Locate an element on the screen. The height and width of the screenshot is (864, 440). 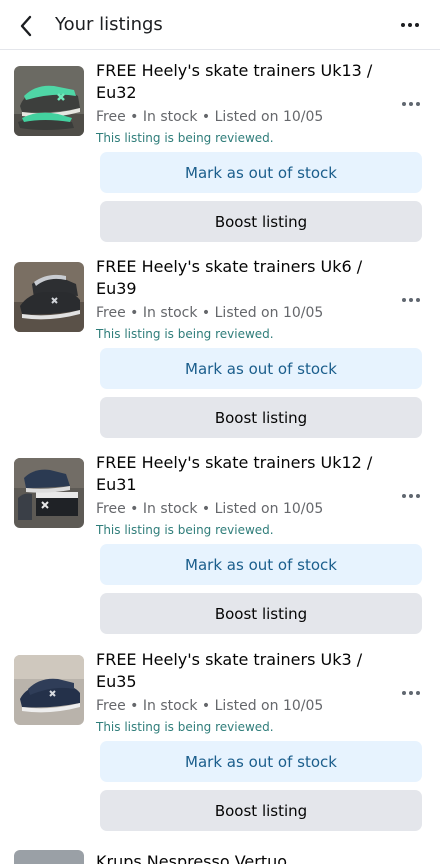
listing-title: FREE Heely's skate trainers Uk3 / Eu35 is located at coordinates (241, 671).